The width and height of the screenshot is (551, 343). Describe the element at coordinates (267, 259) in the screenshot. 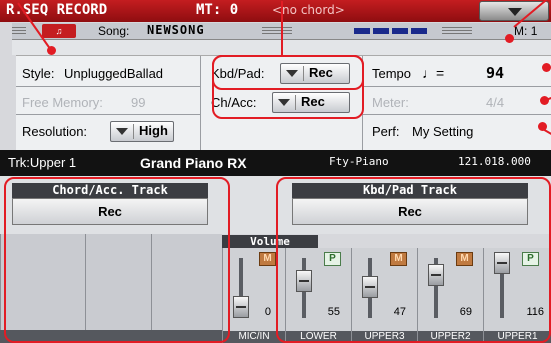

I see `mute-button: M` at that location.